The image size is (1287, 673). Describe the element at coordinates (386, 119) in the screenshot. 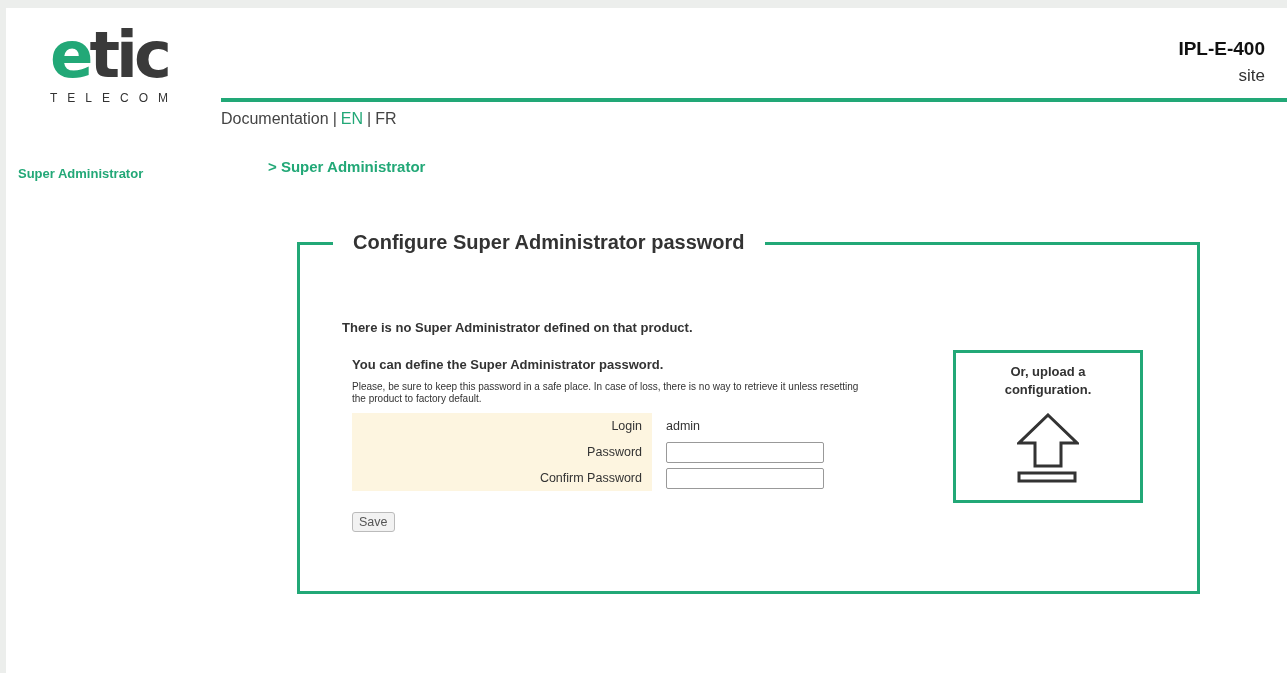

I see `nav-link: FR` at that location.